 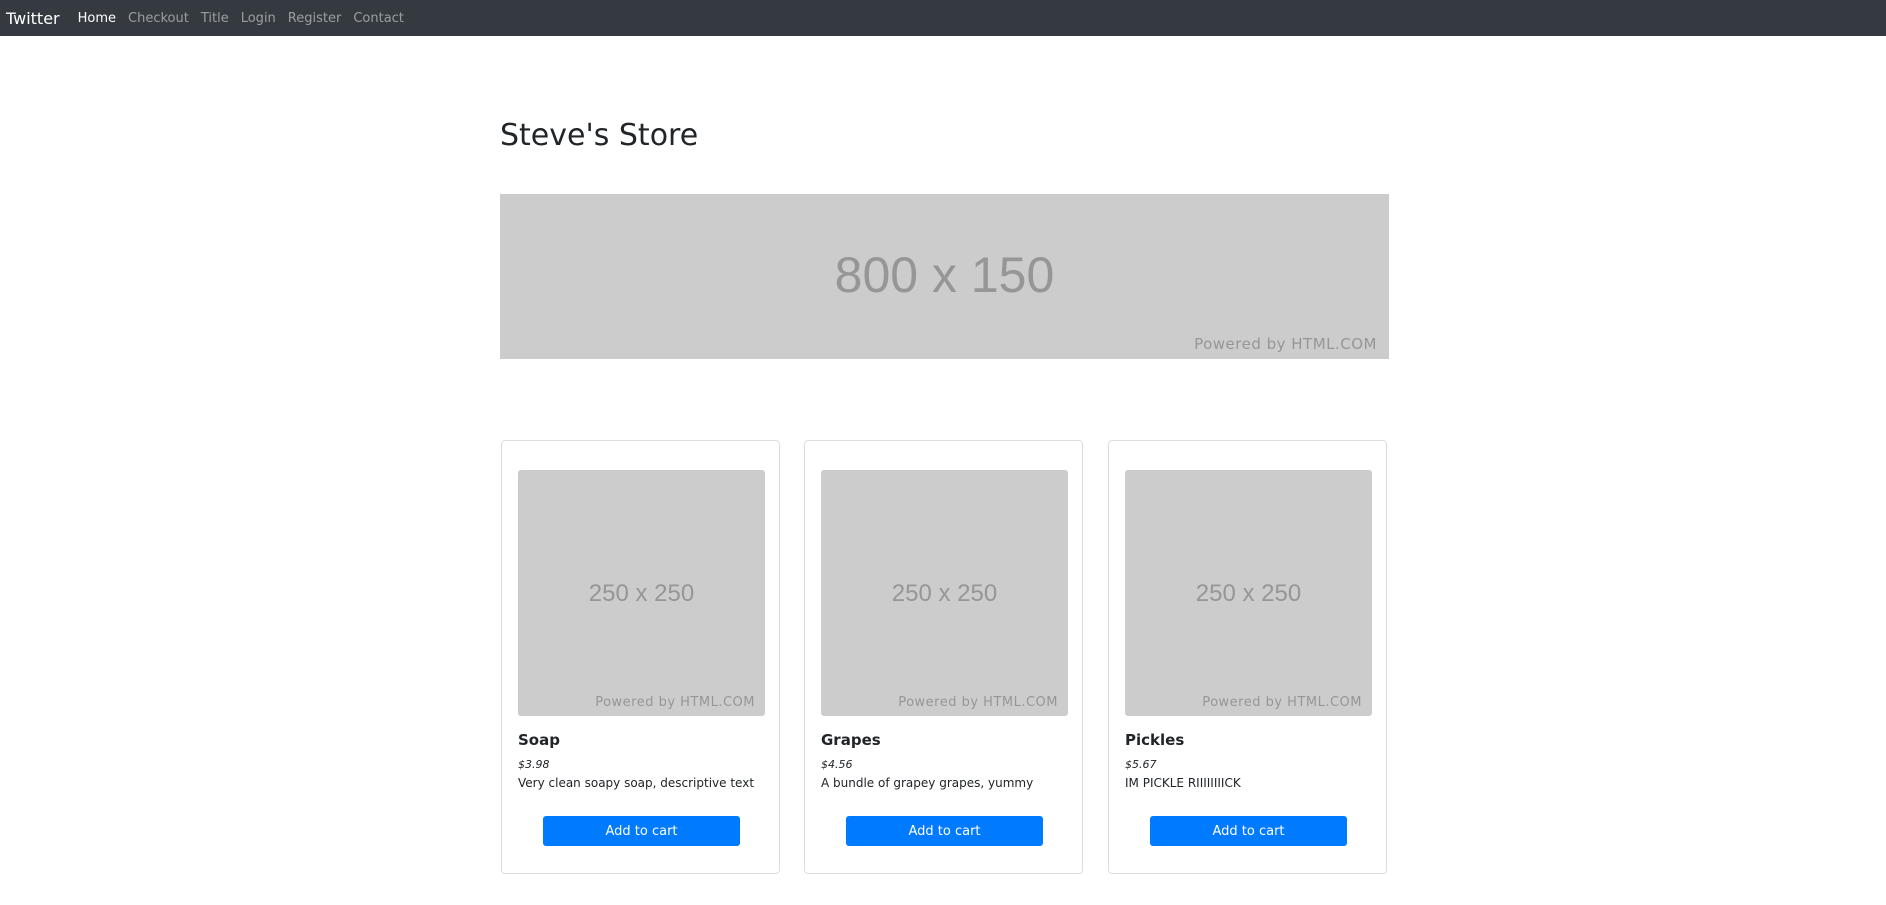 What do you see at coordinates (539, 740) in the screenshot?
I see `product-name: Soap` at bounding box center [539, 740].